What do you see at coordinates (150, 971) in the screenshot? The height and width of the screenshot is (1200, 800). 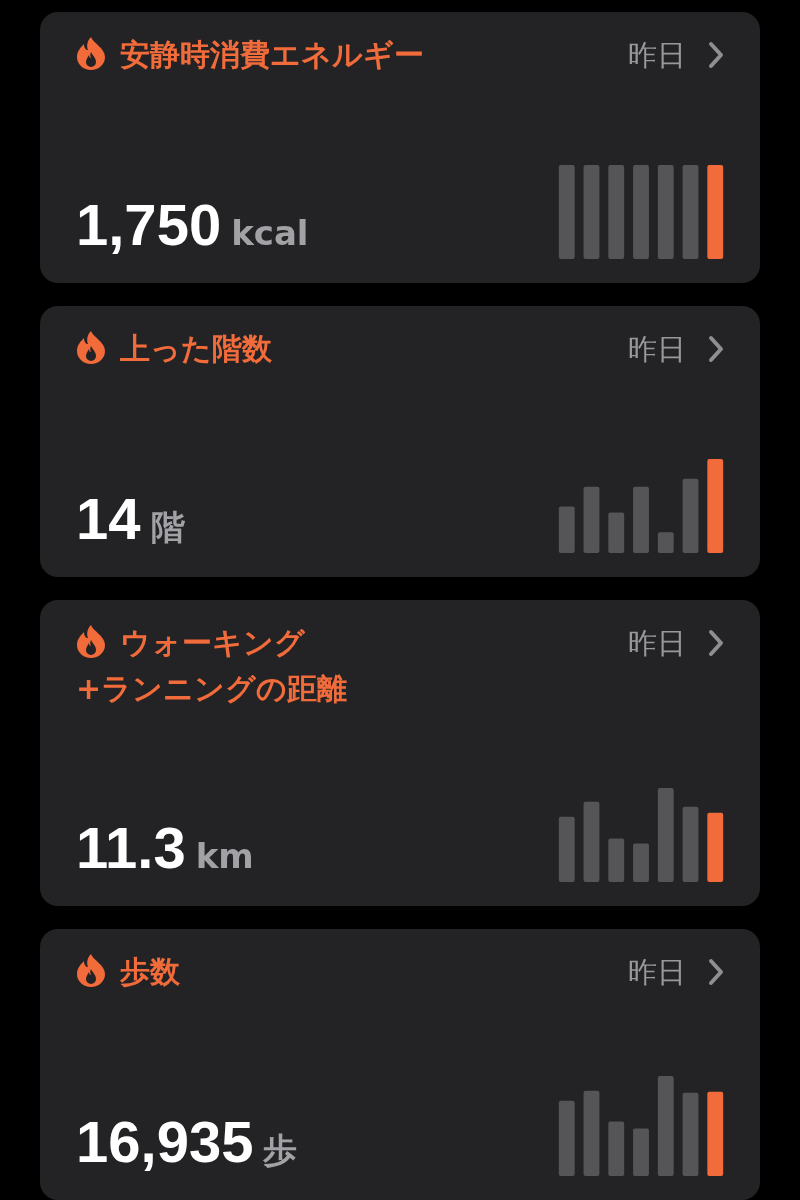 I see `card-title: 歩数` at bounding box center [150, 971].